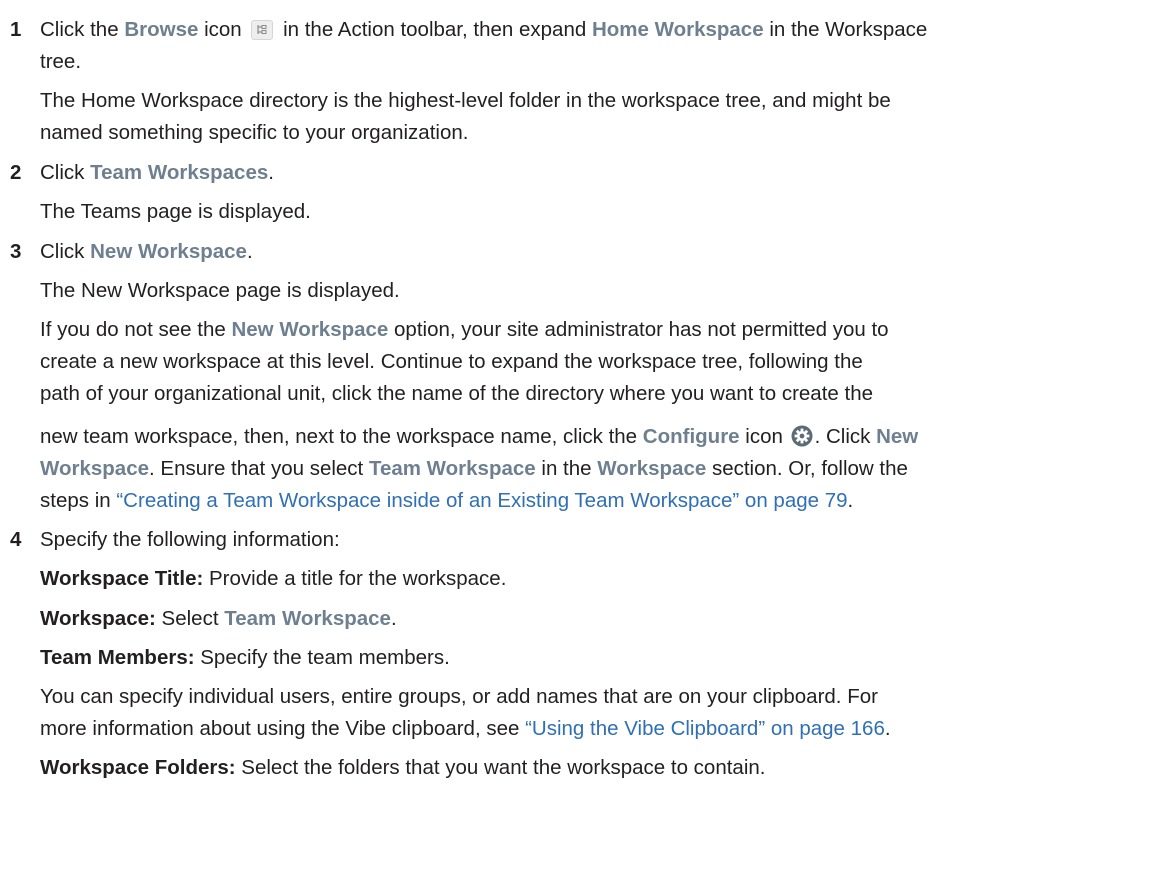  Describe the element at coordinates (652, 468) in the screenshot. I see `workspace-section-label: Workspace` at that location.